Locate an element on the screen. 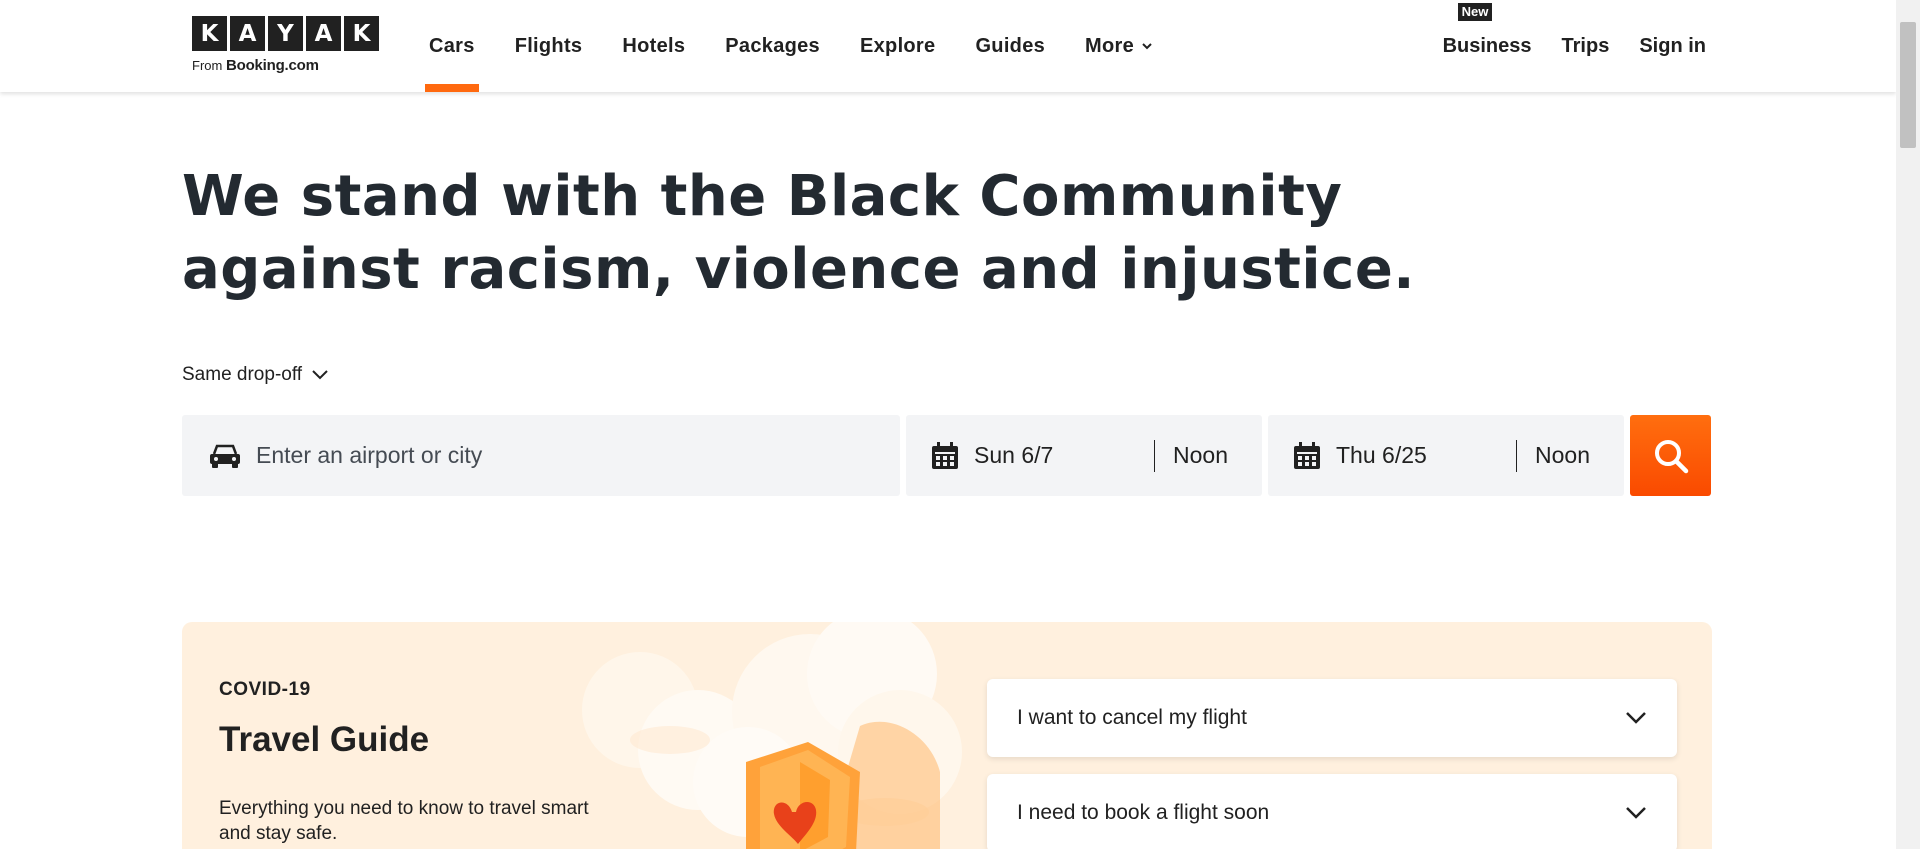  nav-label: Packages is located at coordinates (772, 45).